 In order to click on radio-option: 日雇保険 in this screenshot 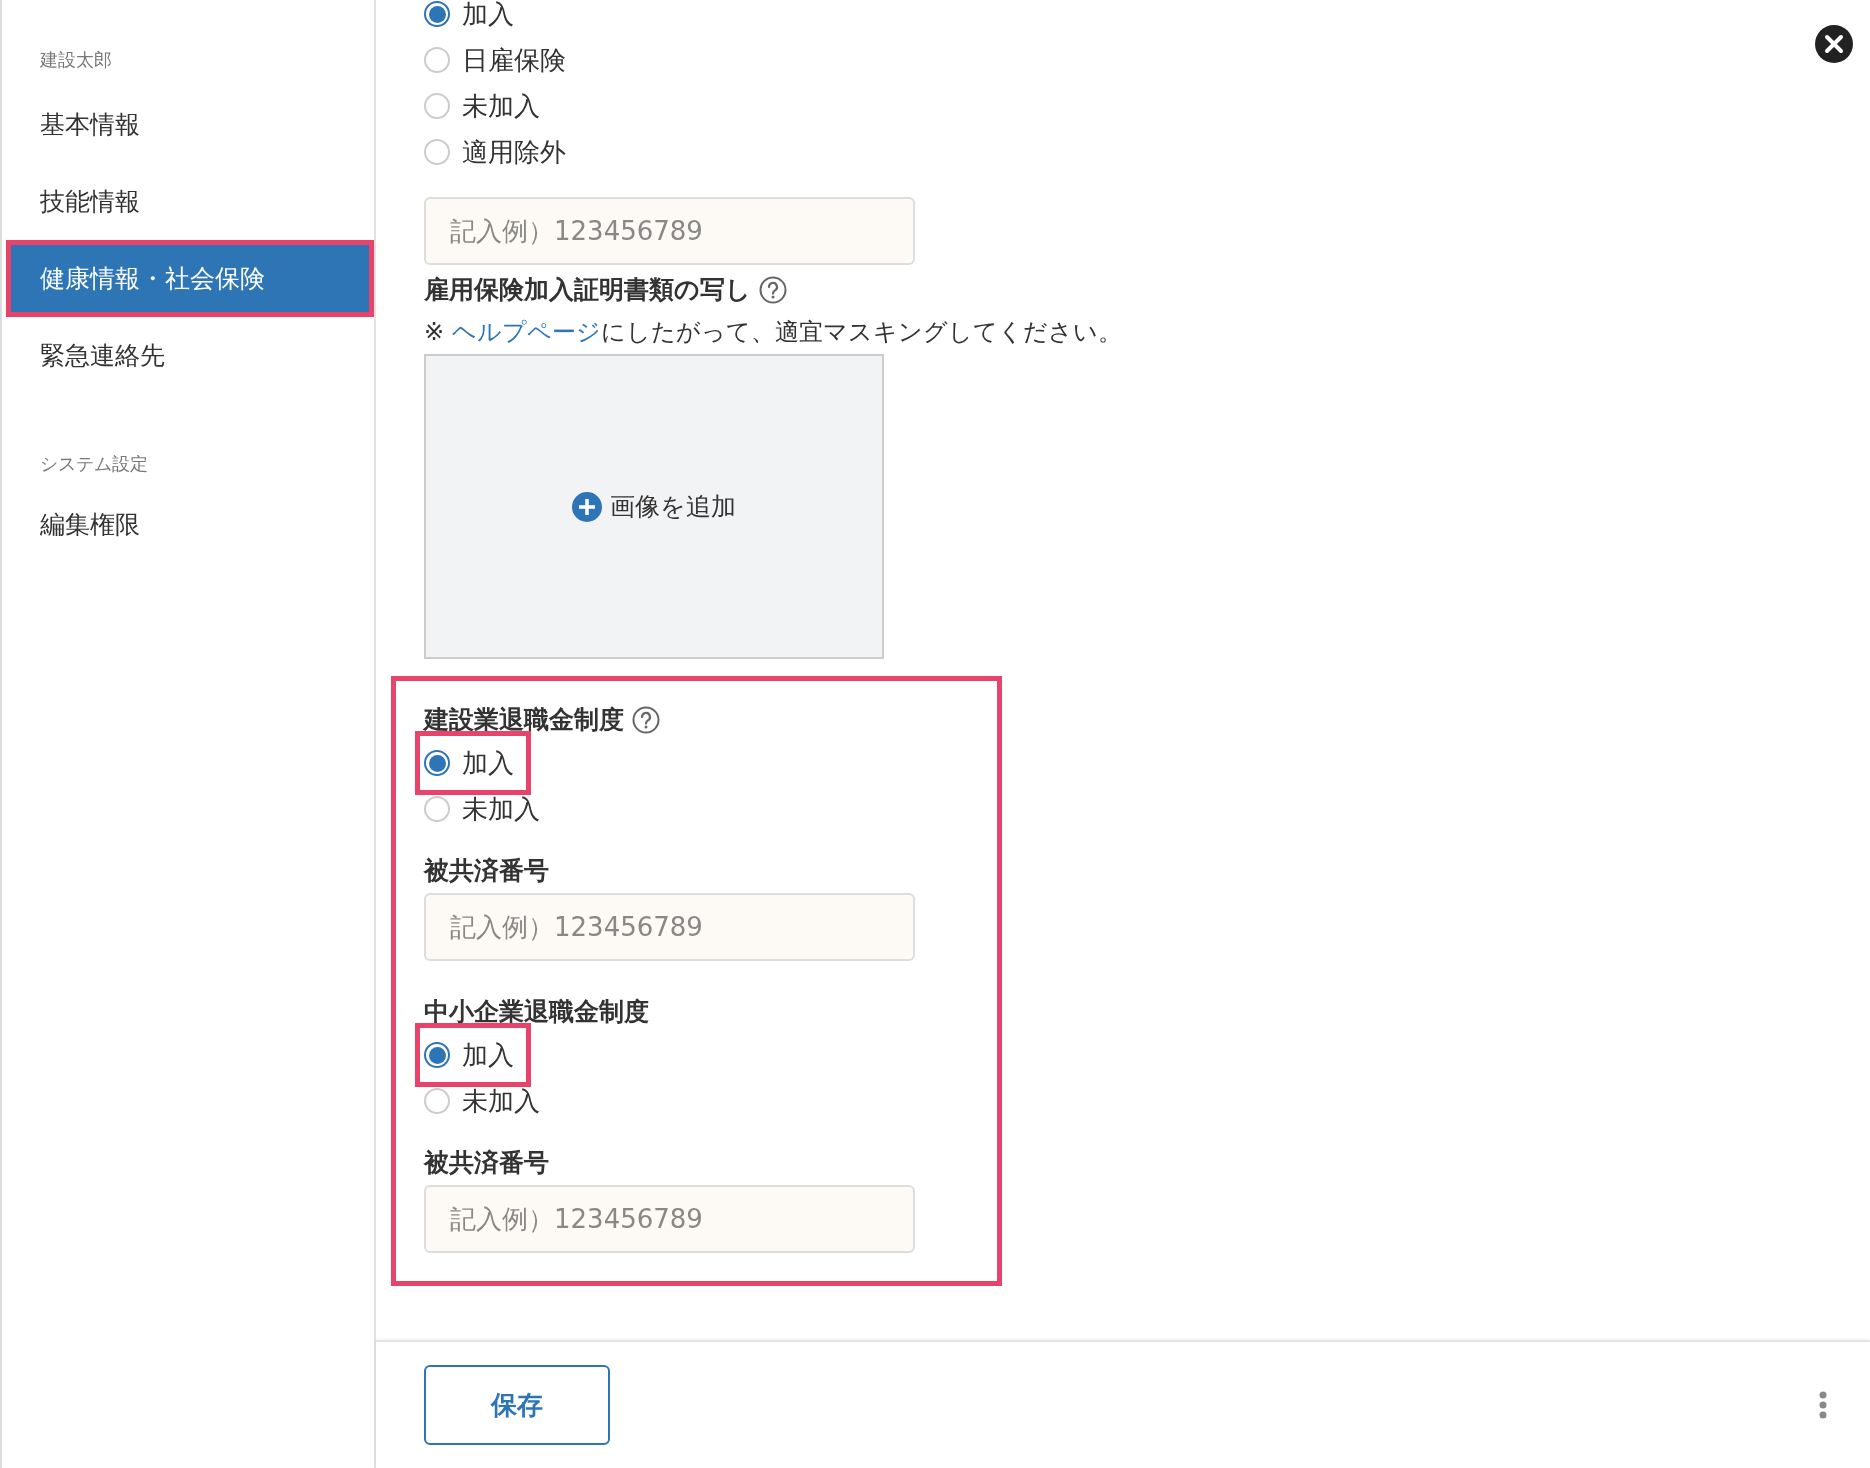, I will do `click(495, 60)`.